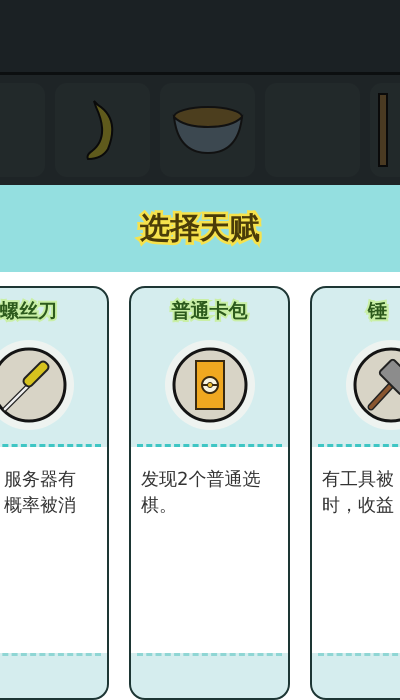 This screenshot has width=400, height=700. Describe the element at coordinates (200, 229) in the screenshot. I see `dialog-title: 选择天赋` at that location.